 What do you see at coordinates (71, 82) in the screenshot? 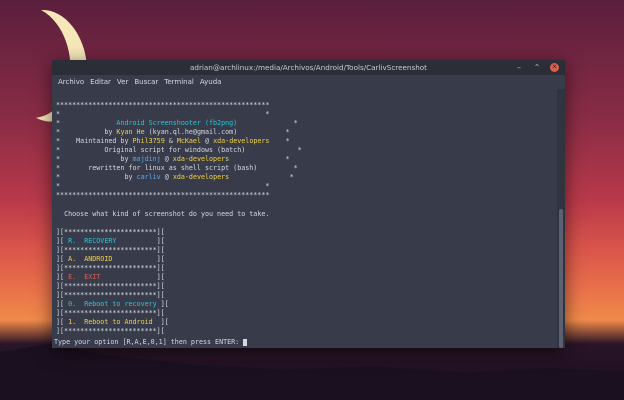
I see `menu-archivo: Archivo` at bounding box center [71, 82].